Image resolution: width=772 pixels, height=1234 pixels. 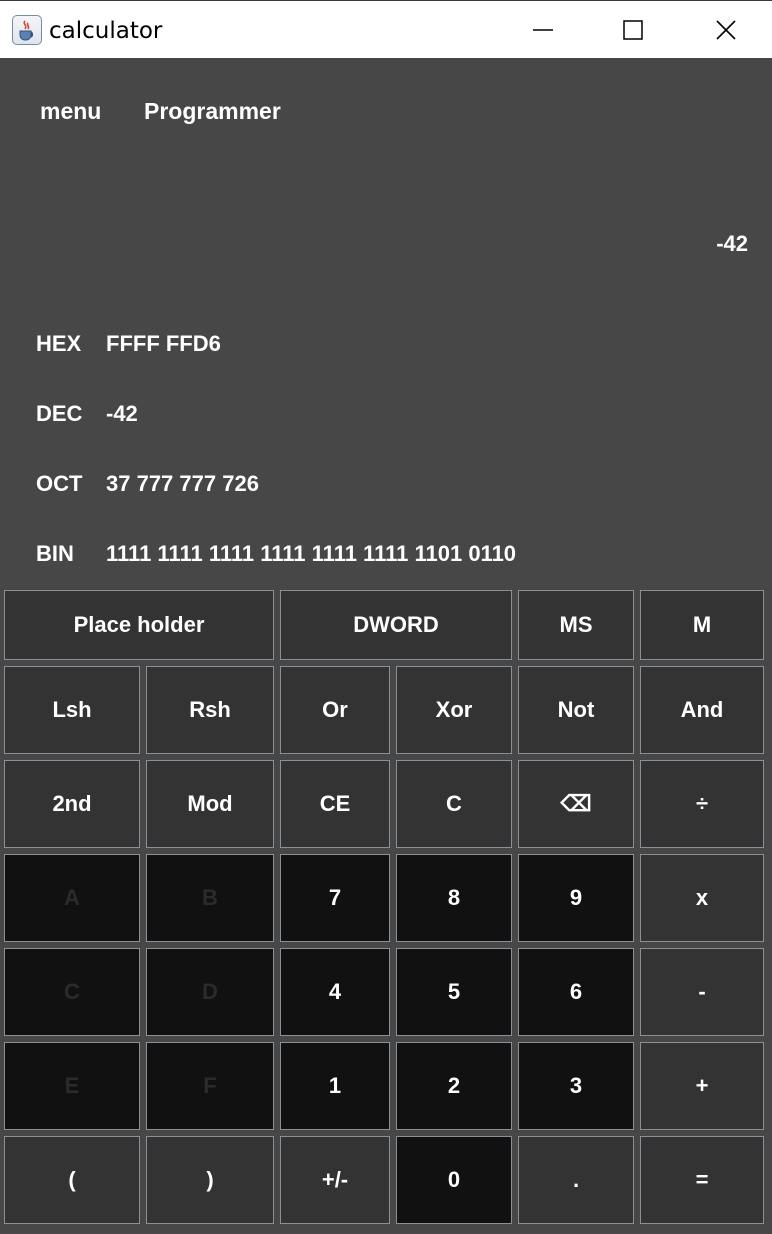 I want to click on word-size-button: DWORD, so click(x=396, y=625).